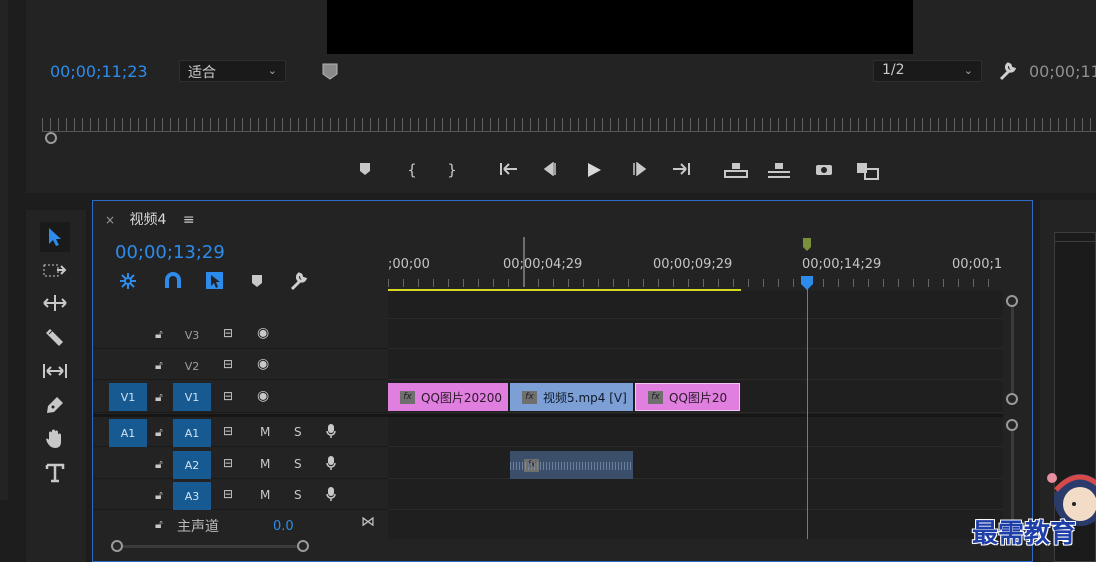  I want to click on extract-button, so click(779, 170).